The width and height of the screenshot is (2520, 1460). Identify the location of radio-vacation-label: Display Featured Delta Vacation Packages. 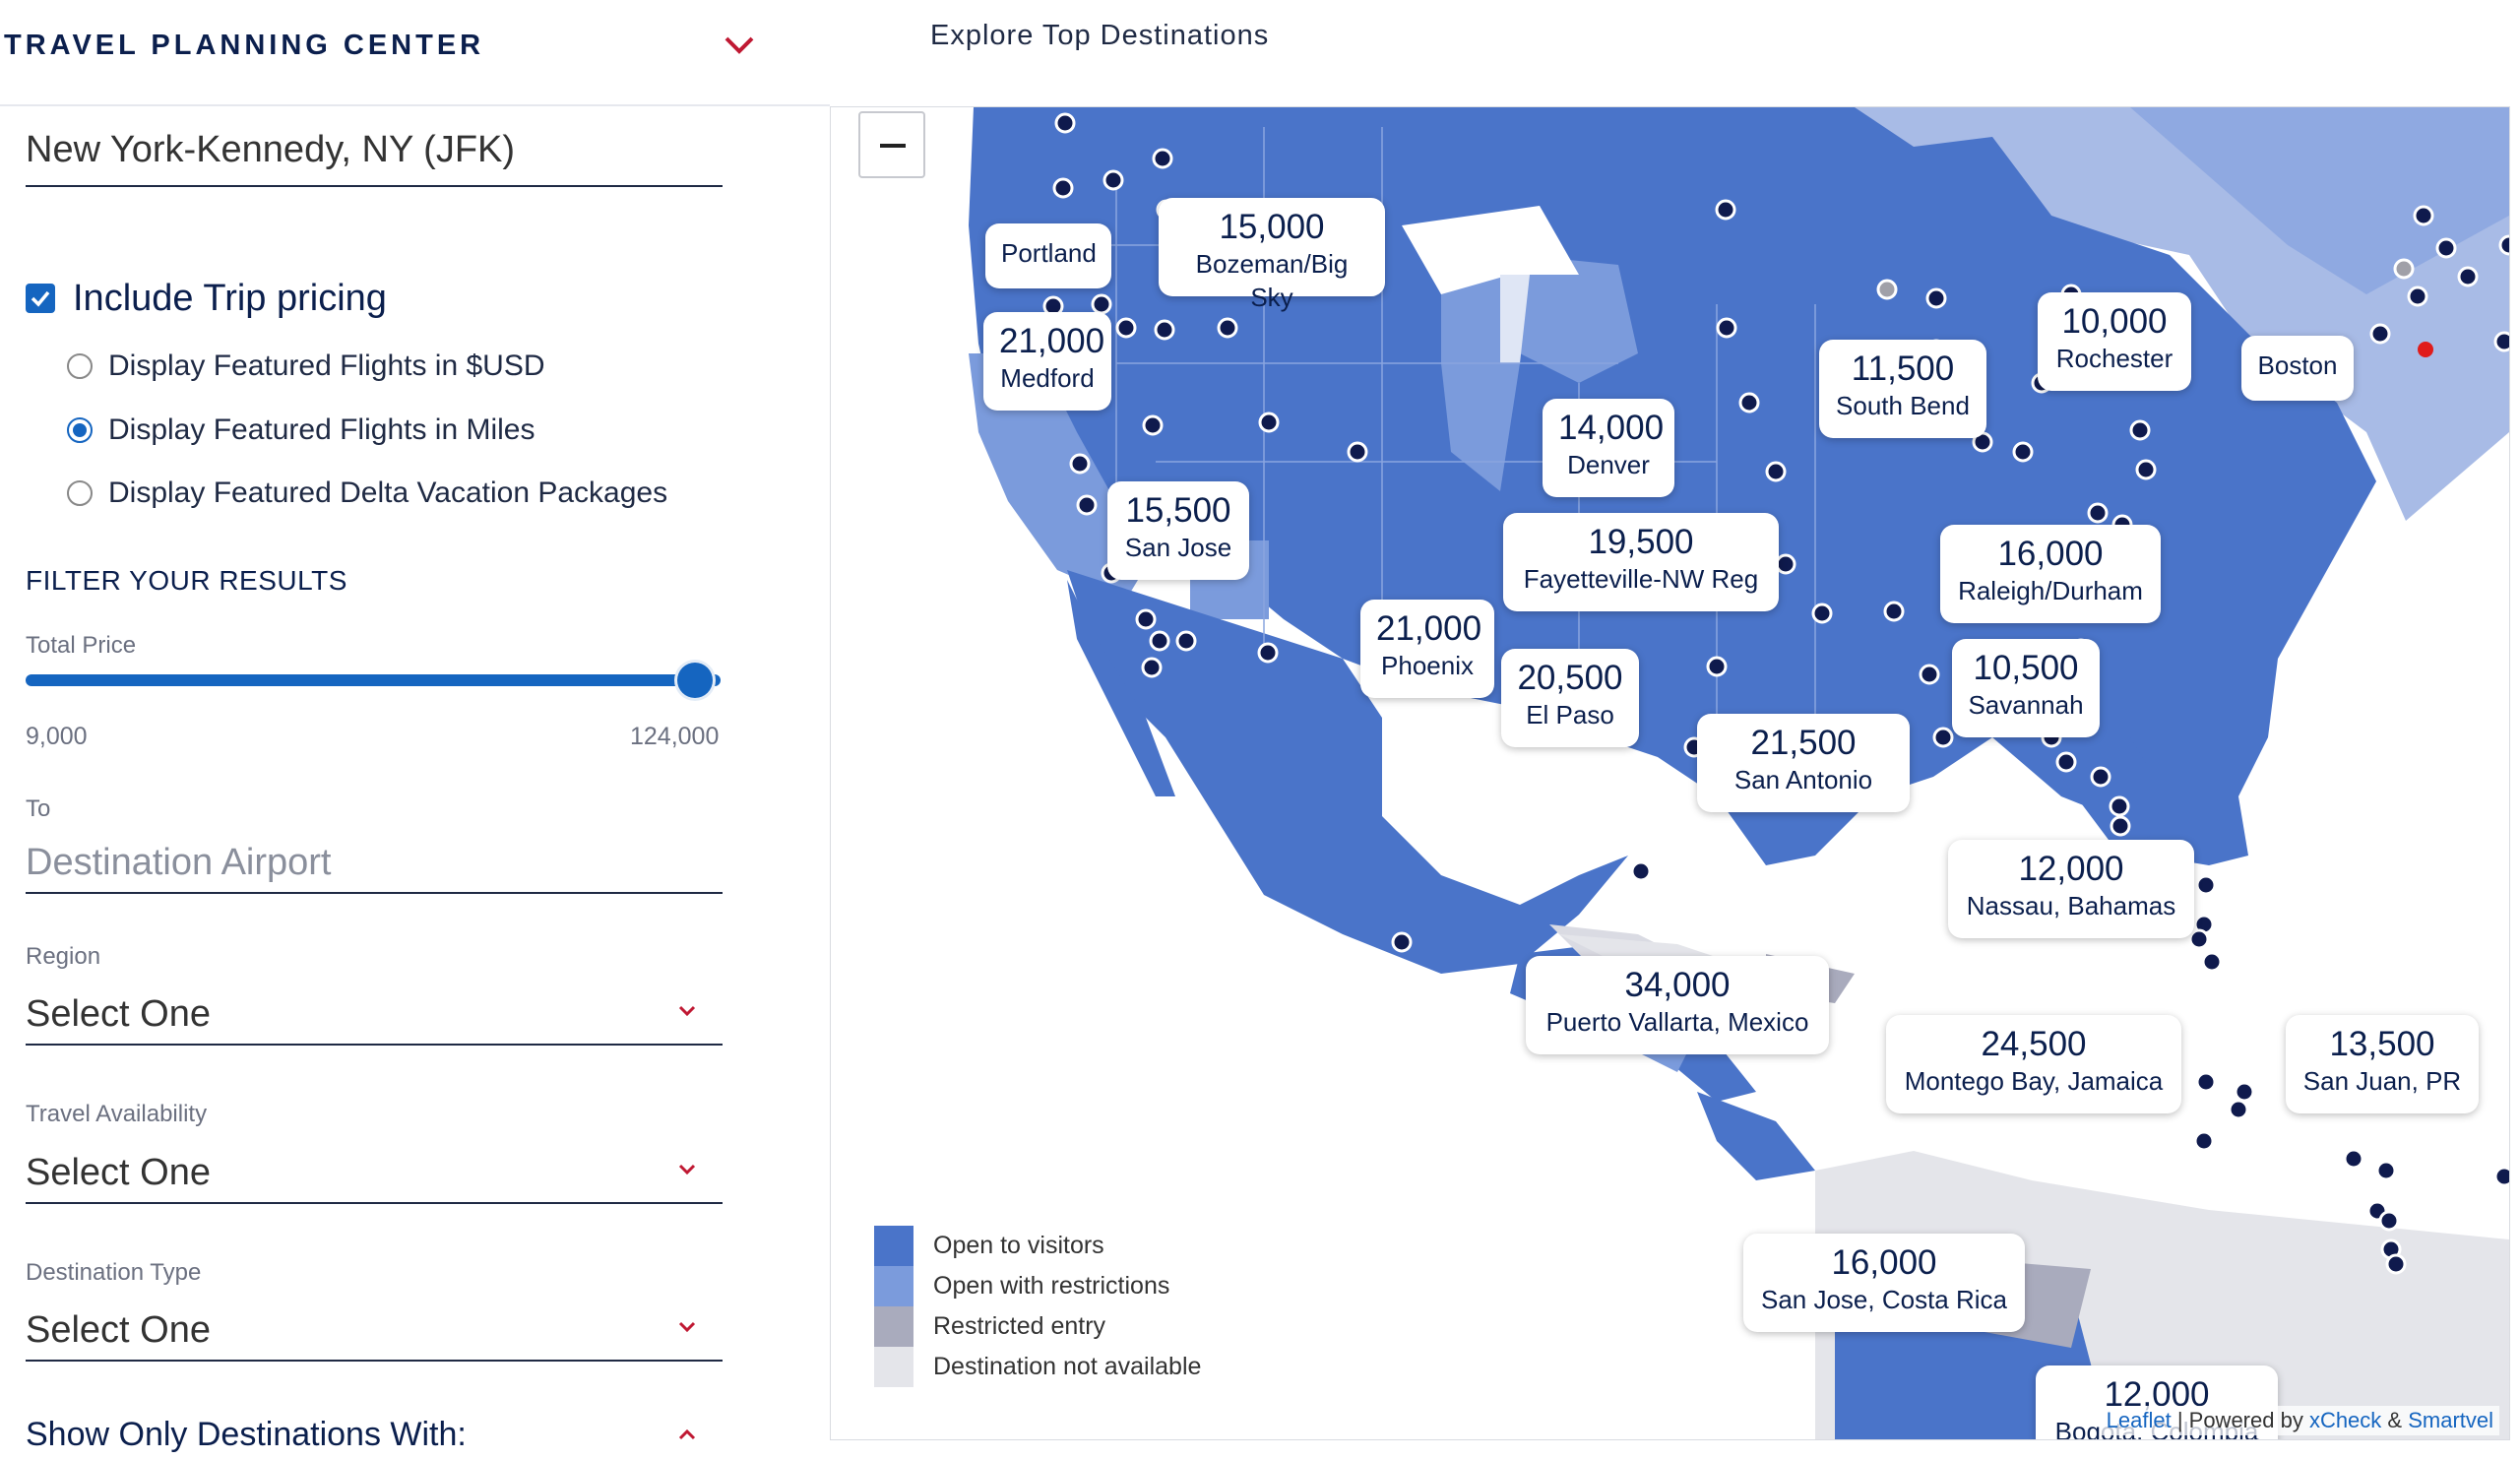
(388, 492).